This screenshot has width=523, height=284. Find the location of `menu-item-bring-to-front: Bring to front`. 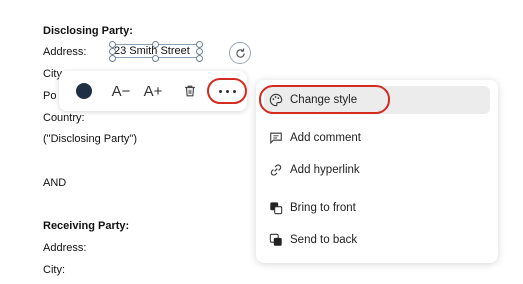

menu-item-bring-to-front: Bring to front is located at coordinates (377, 208).